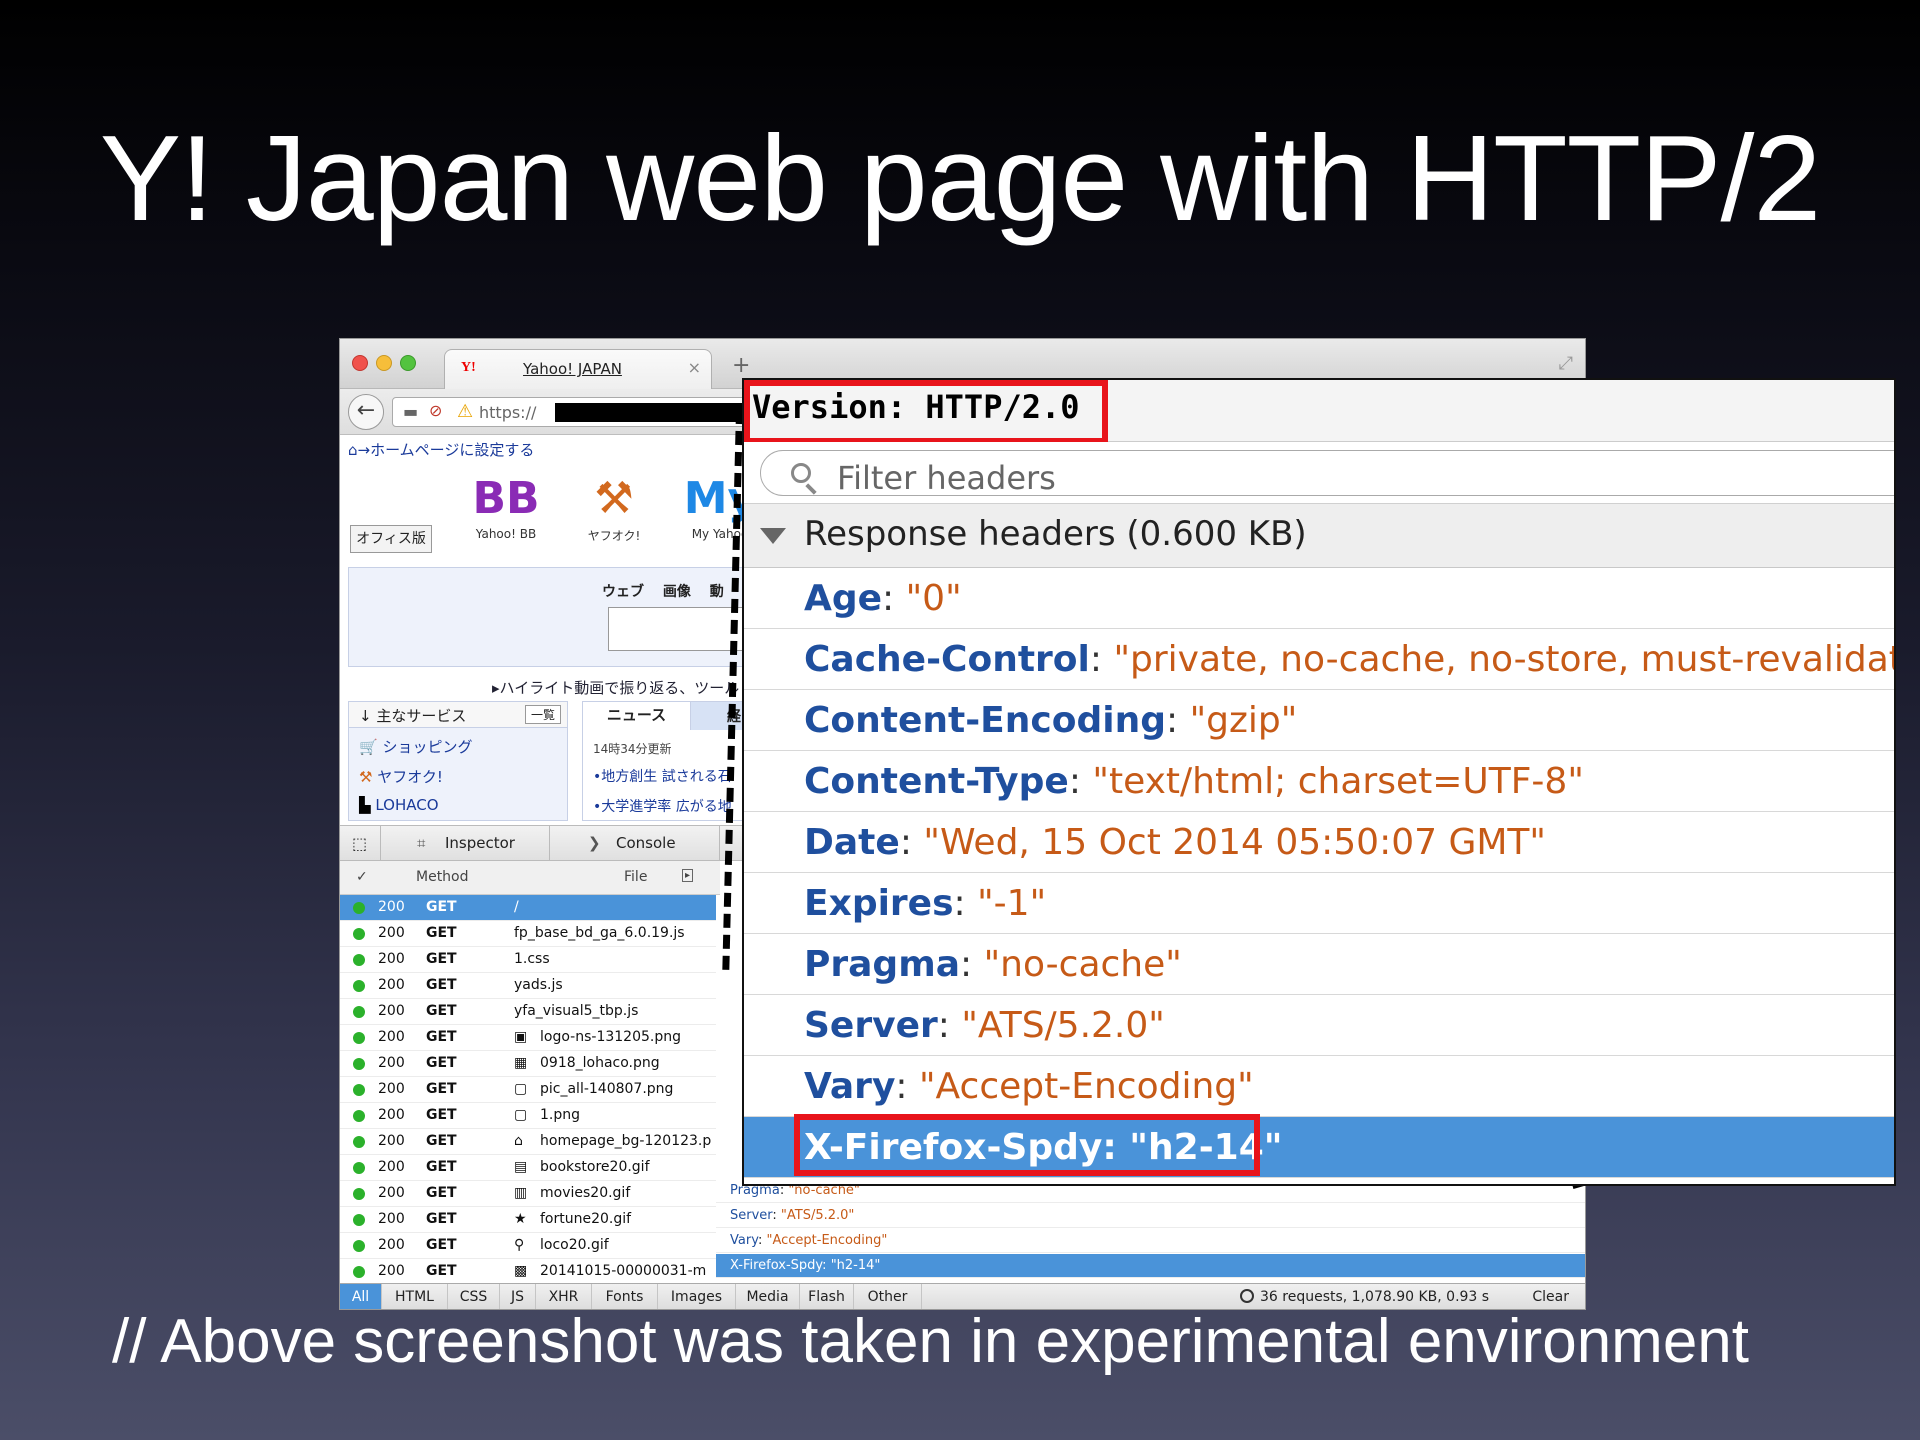 The image size is (1920, 1440). What do you see at coordinates (465, 843) in the screenshot?
I see `tab-inspector: ⌗ Inspector` at bounding box center [465, 843].